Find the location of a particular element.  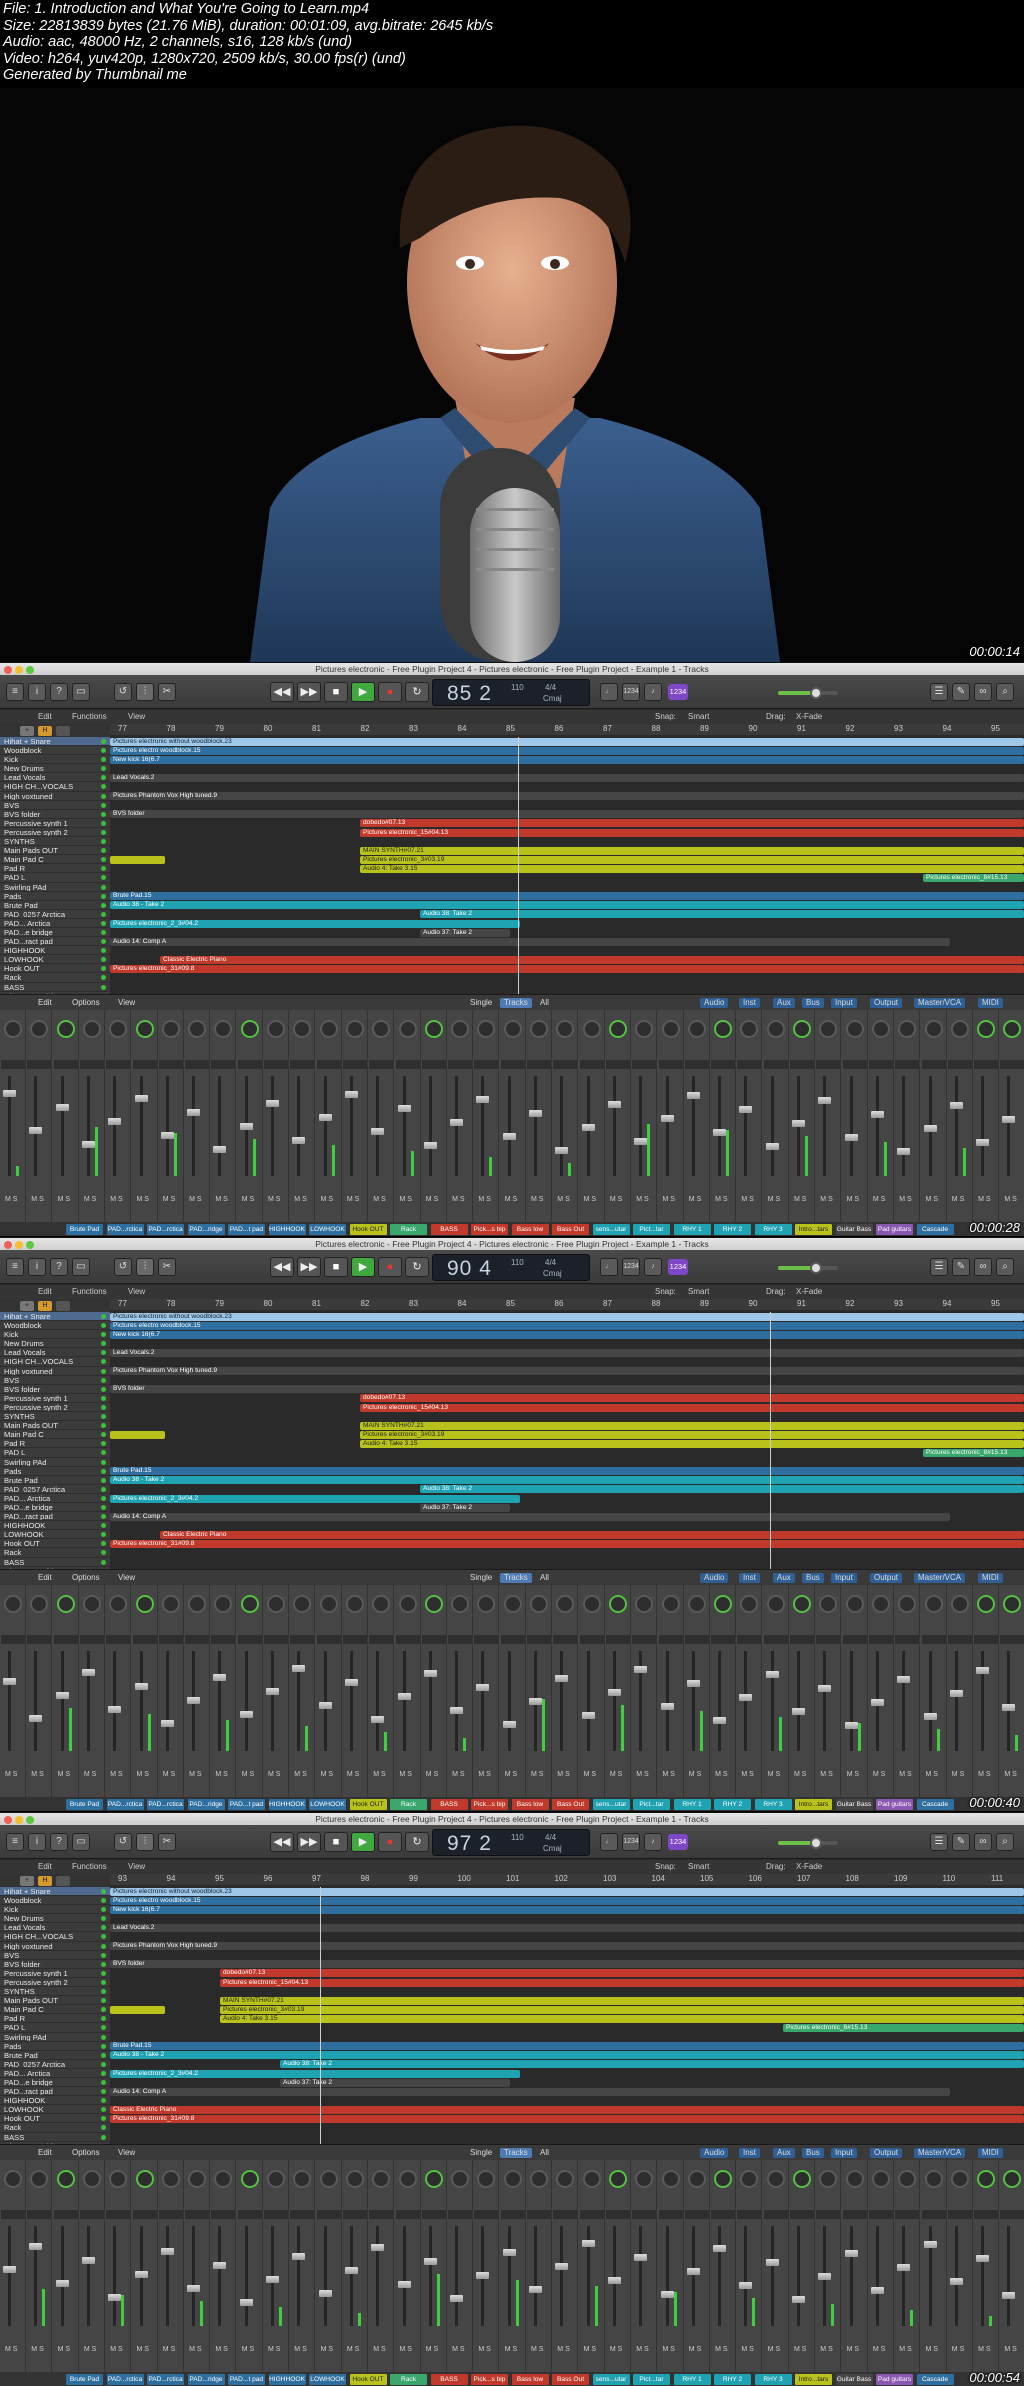

track-header: New Drums is located at coordinates (55, 769).